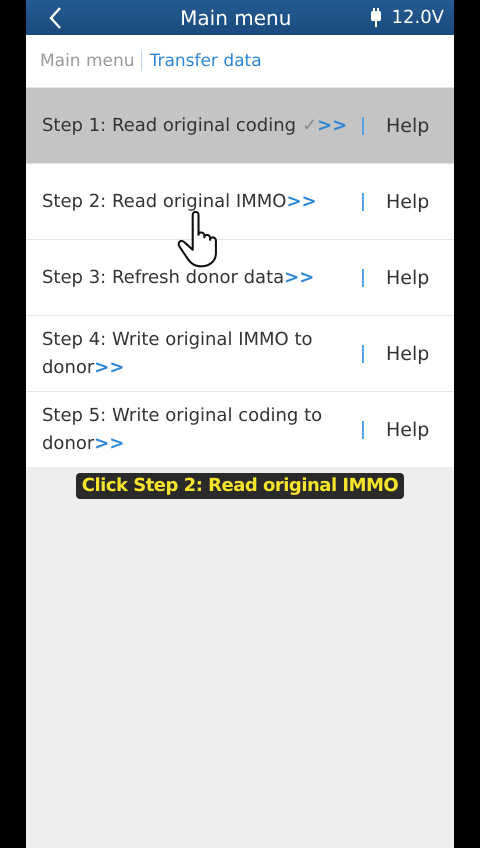 The width and height of the screenshot is (480, 848). Describe the element at coordinates (240, 486) in the screenshot. I see `caption-text: Click Step 2: Read original IMMO` at that location.